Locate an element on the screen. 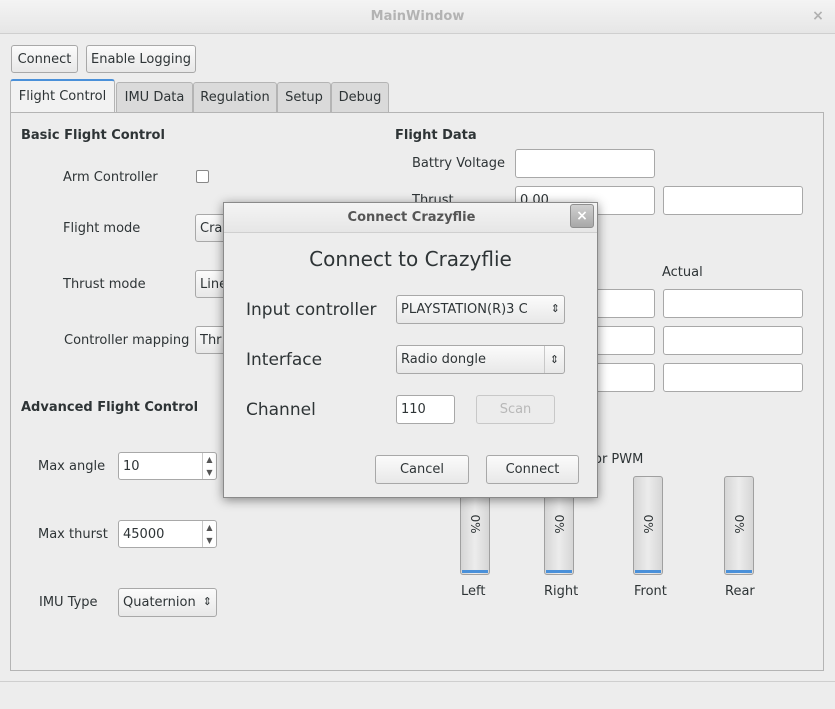 This screenshot has height=709, width=835. dialog-titlebar: Connect Crazyflie × is located at coordinates (410, 218).